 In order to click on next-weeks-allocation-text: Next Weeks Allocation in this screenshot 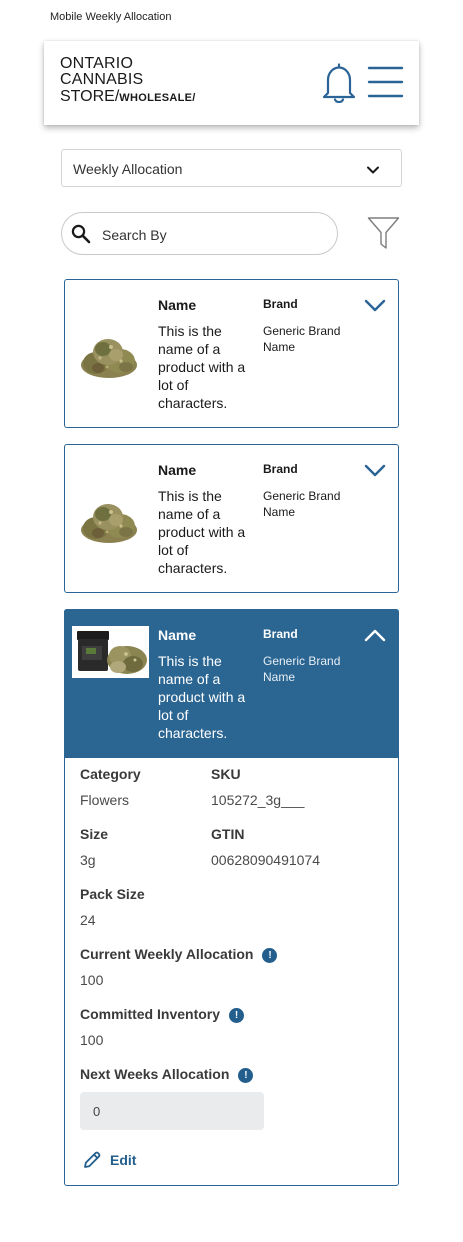, I will do `click(155, 1074)`.